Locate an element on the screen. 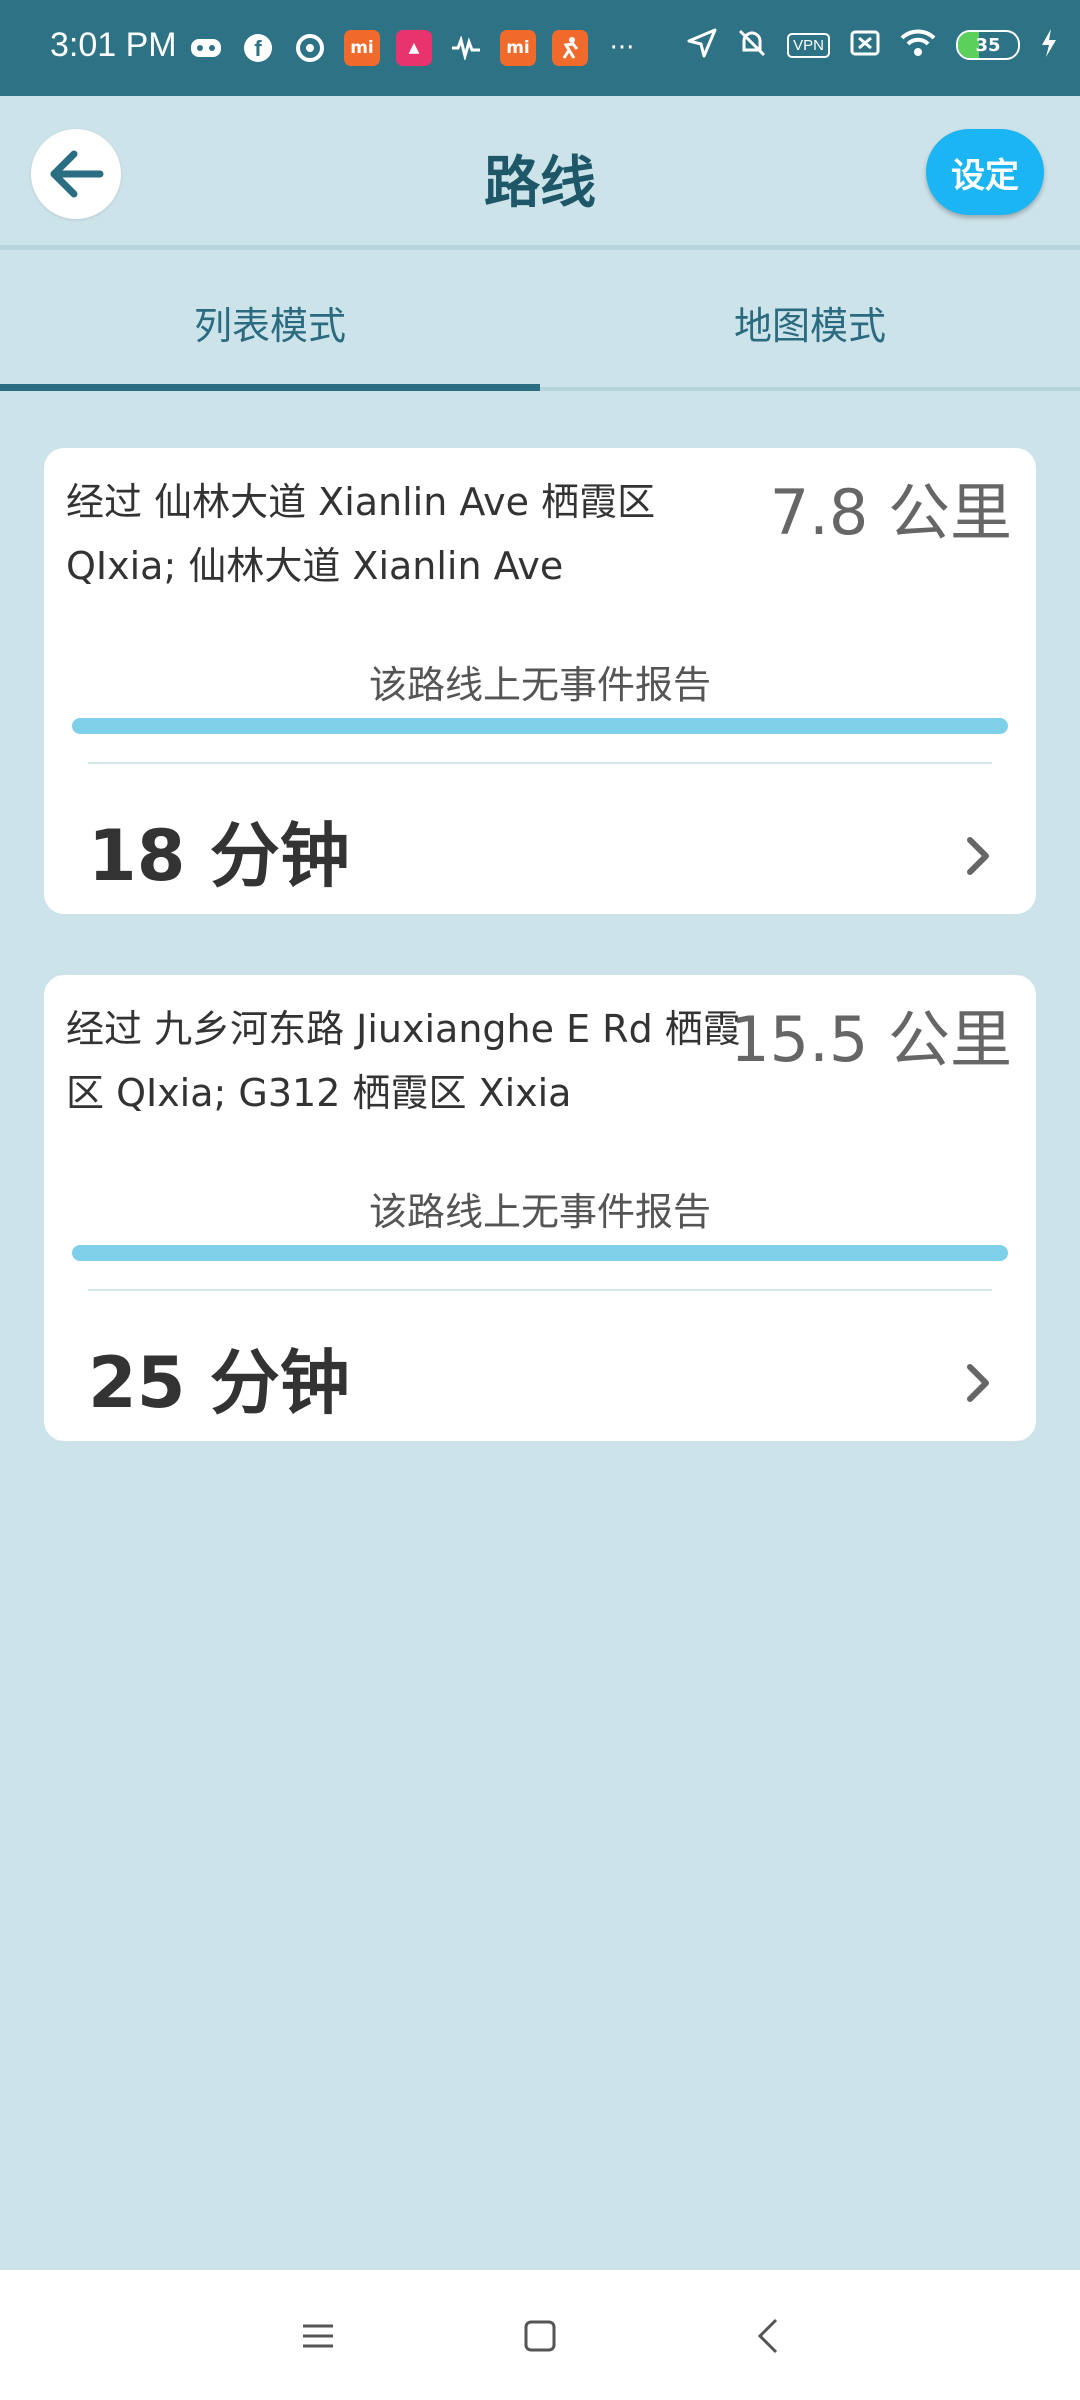 Image resolution: width=1080 pixels, height=2400 pixels. settings-button: 设定 is located at coordinates (985, 172).